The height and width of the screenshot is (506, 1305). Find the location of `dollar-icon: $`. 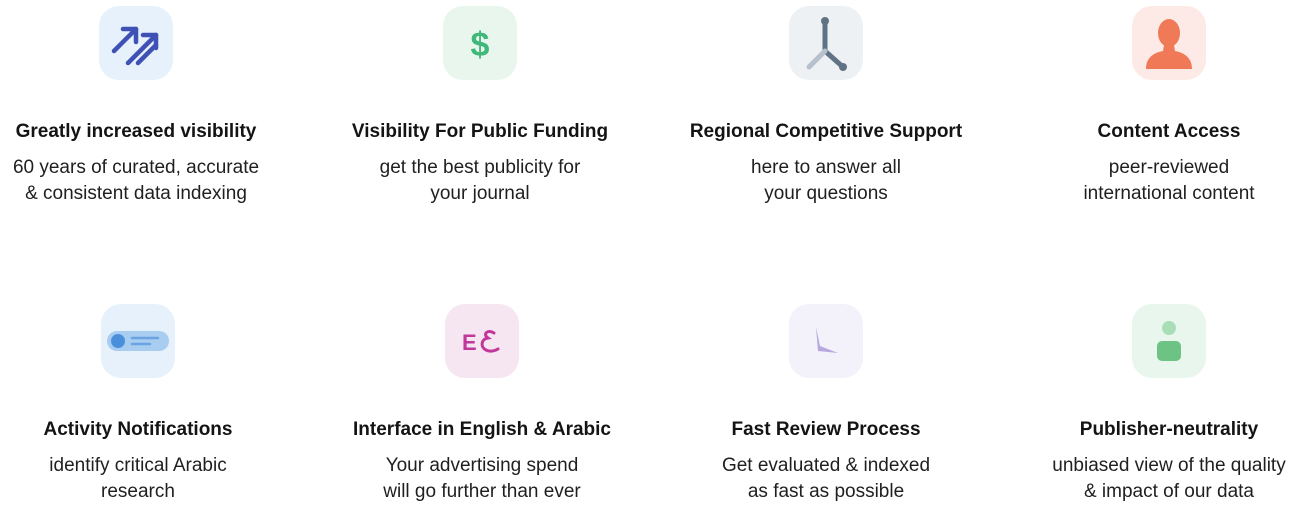

dollar-icon: $ is located at coordinates (480, 45).